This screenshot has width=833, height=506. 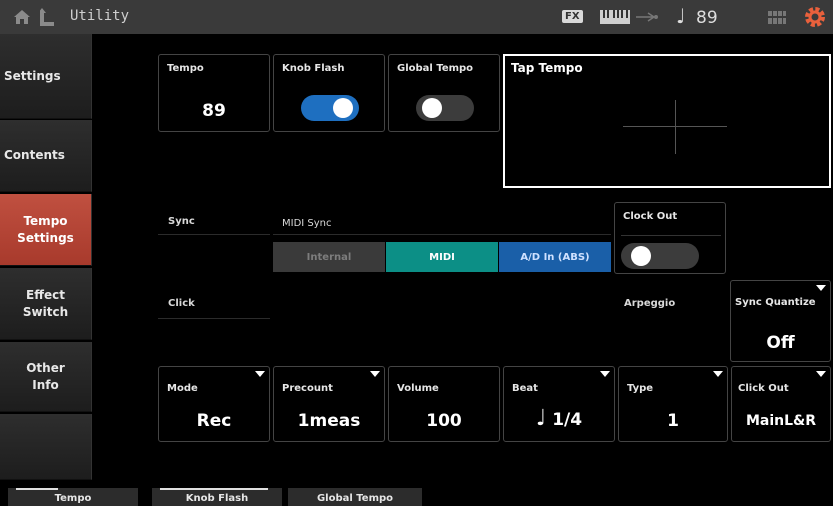 What do you see at coordinates (181, 221) in the screenshot?
I see `sync-label: Sync` at bounding box center [181, 221].